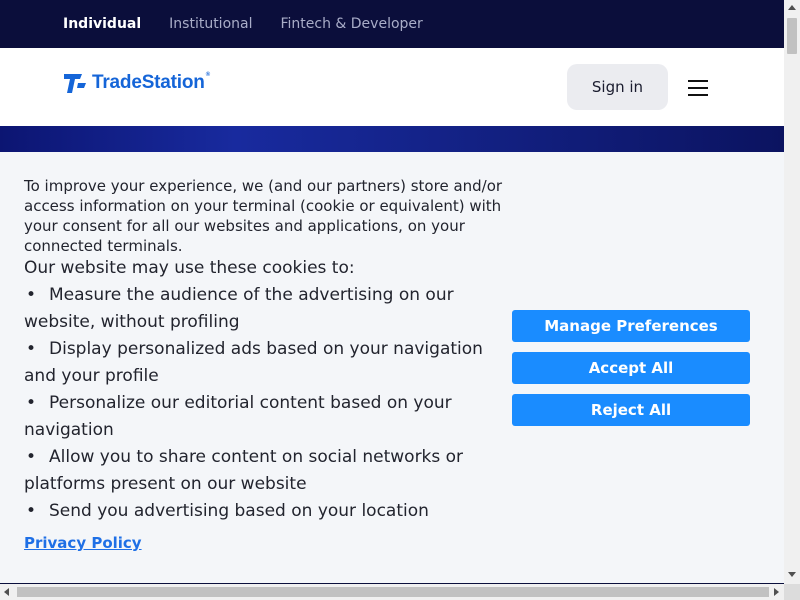  Describe the element at coordinates (392, 87) in the screenshot. I see `site-header: TradeStation® Sign in` at that location.